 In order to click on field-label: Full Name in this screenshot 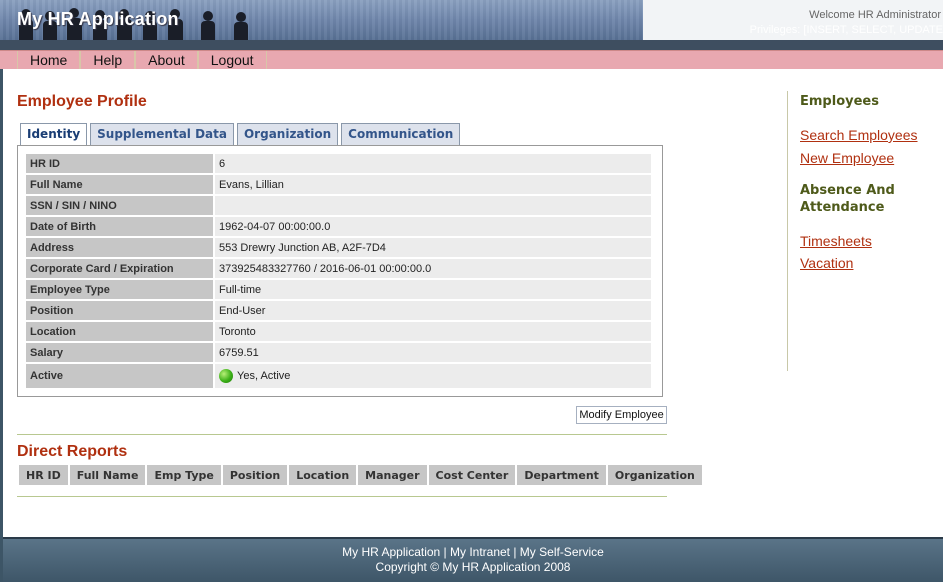, I will do `click(120, 184)`.